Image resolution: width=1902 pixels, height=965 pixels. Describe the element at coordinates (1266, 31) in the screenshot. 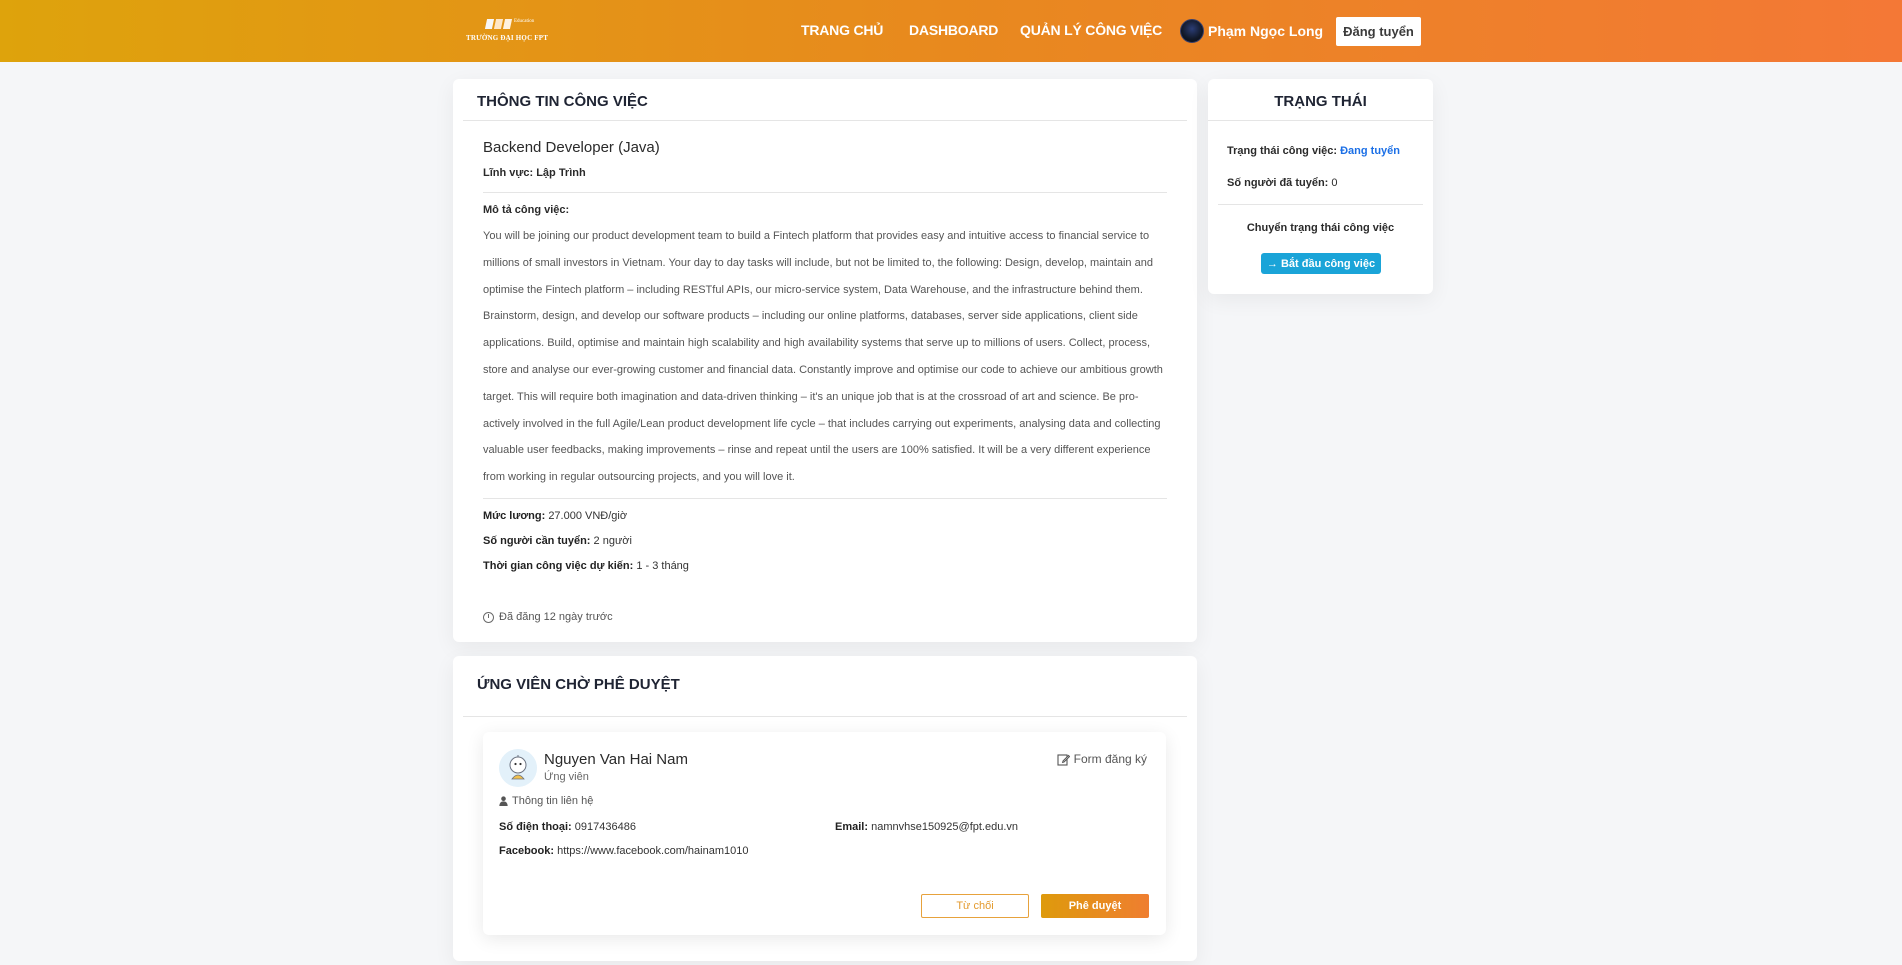

I see `user-name: Phạm Ngọc Long` at that location.